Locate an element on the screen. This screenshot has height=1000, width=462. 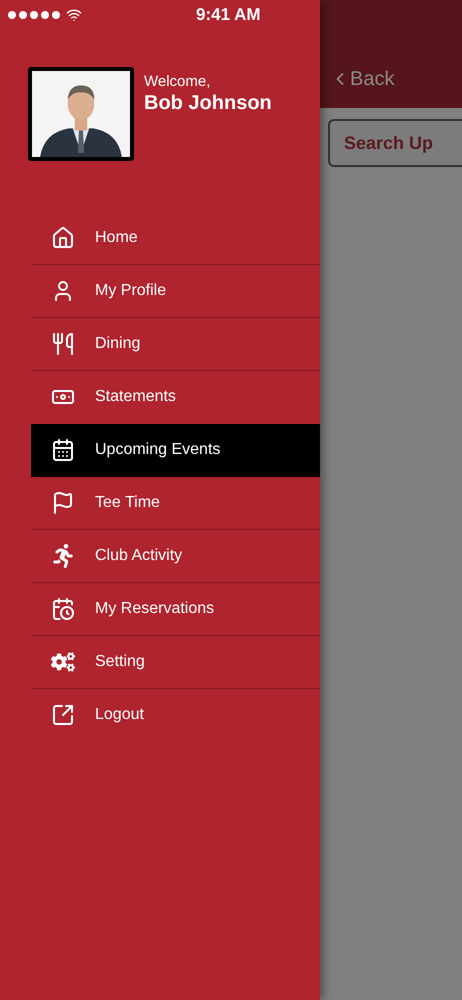
status-time: 9:41 AM is located at coordinates (228, 15).